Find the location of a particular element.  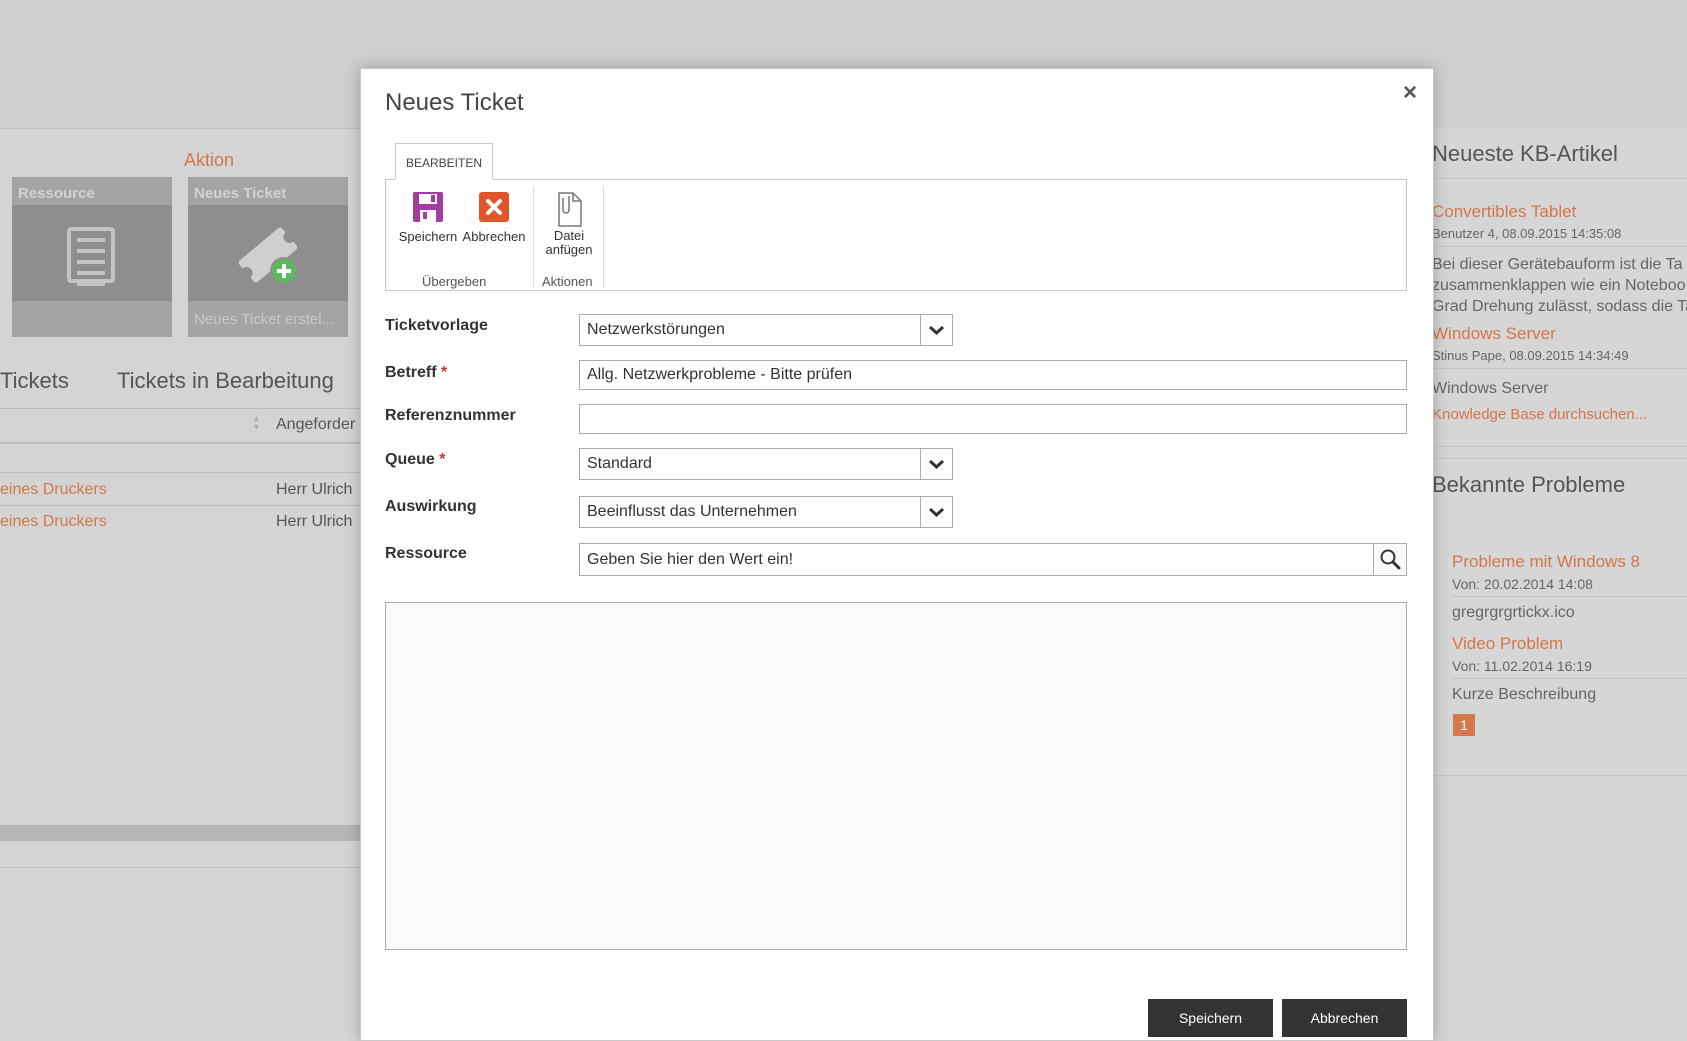

template-label: Ticketvorlage is located at coordinates (436, 325).